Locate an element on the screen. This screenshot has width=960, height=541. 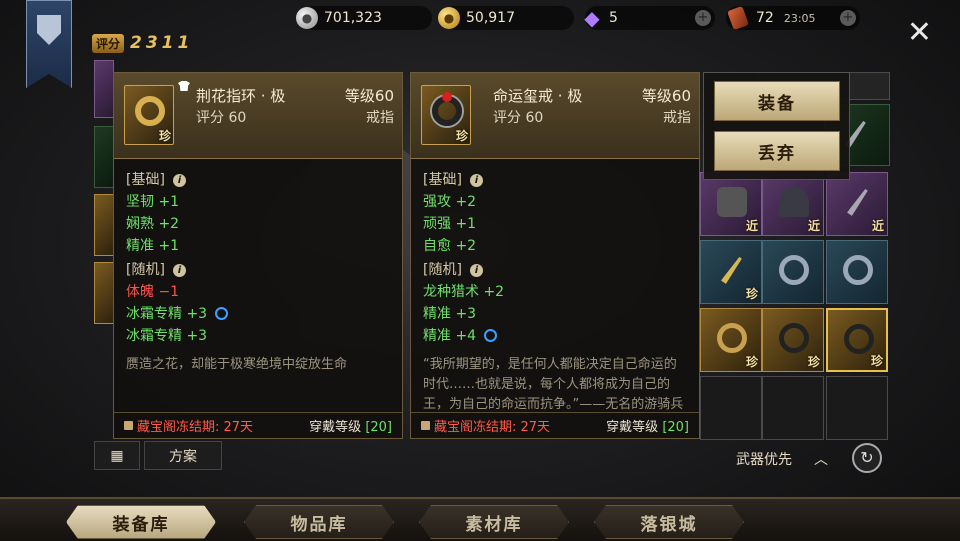
gold-value: 50,917 is located at coordinates (490, 18).